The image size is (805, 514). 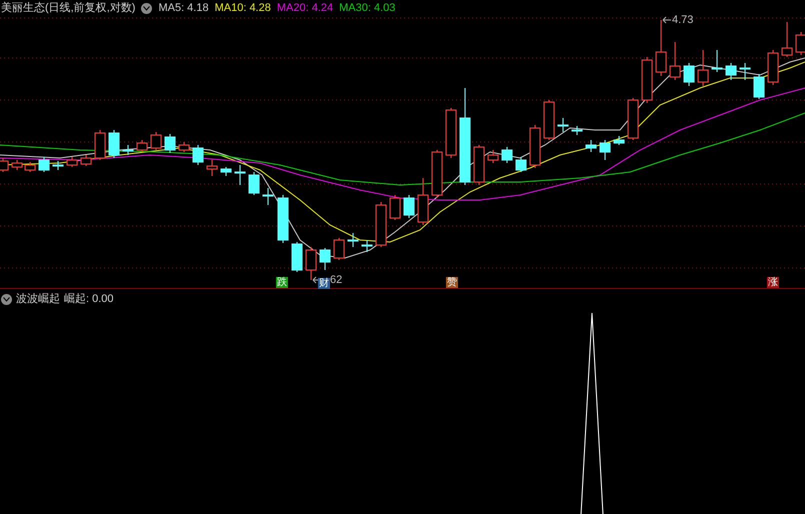 I want to click on high-price-label: 4.73, so click(x=683, y=20).